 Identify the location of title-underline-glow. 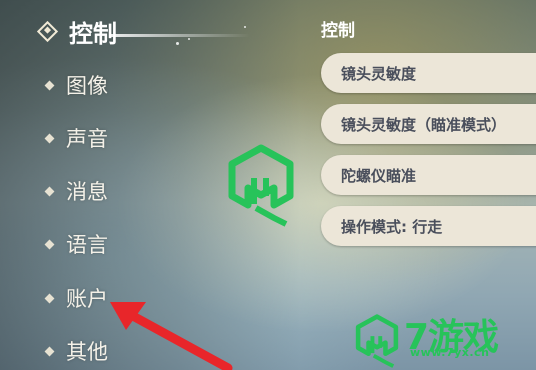
(180, 35).